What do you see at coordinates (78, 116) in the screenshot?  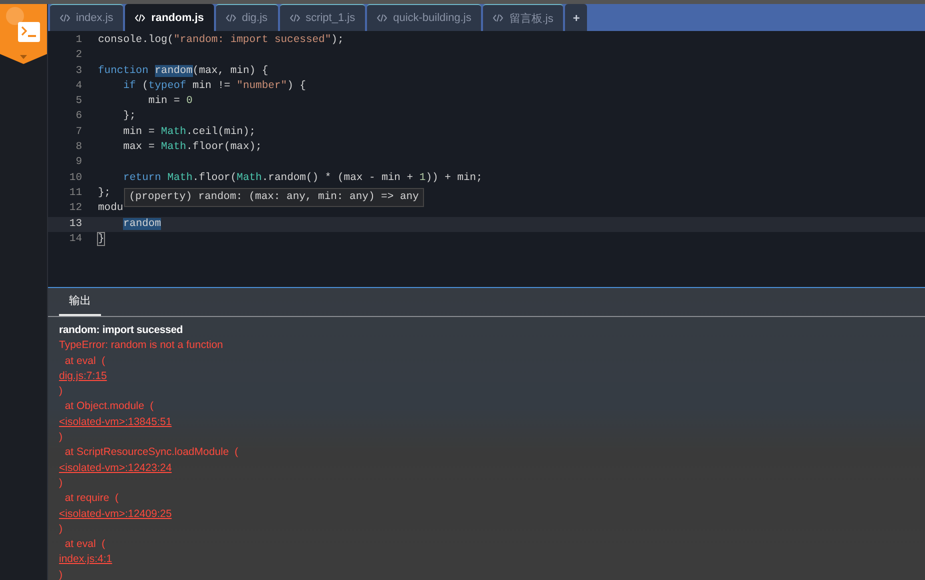 I see `line-number: 6` at bounding box center [78, 116].